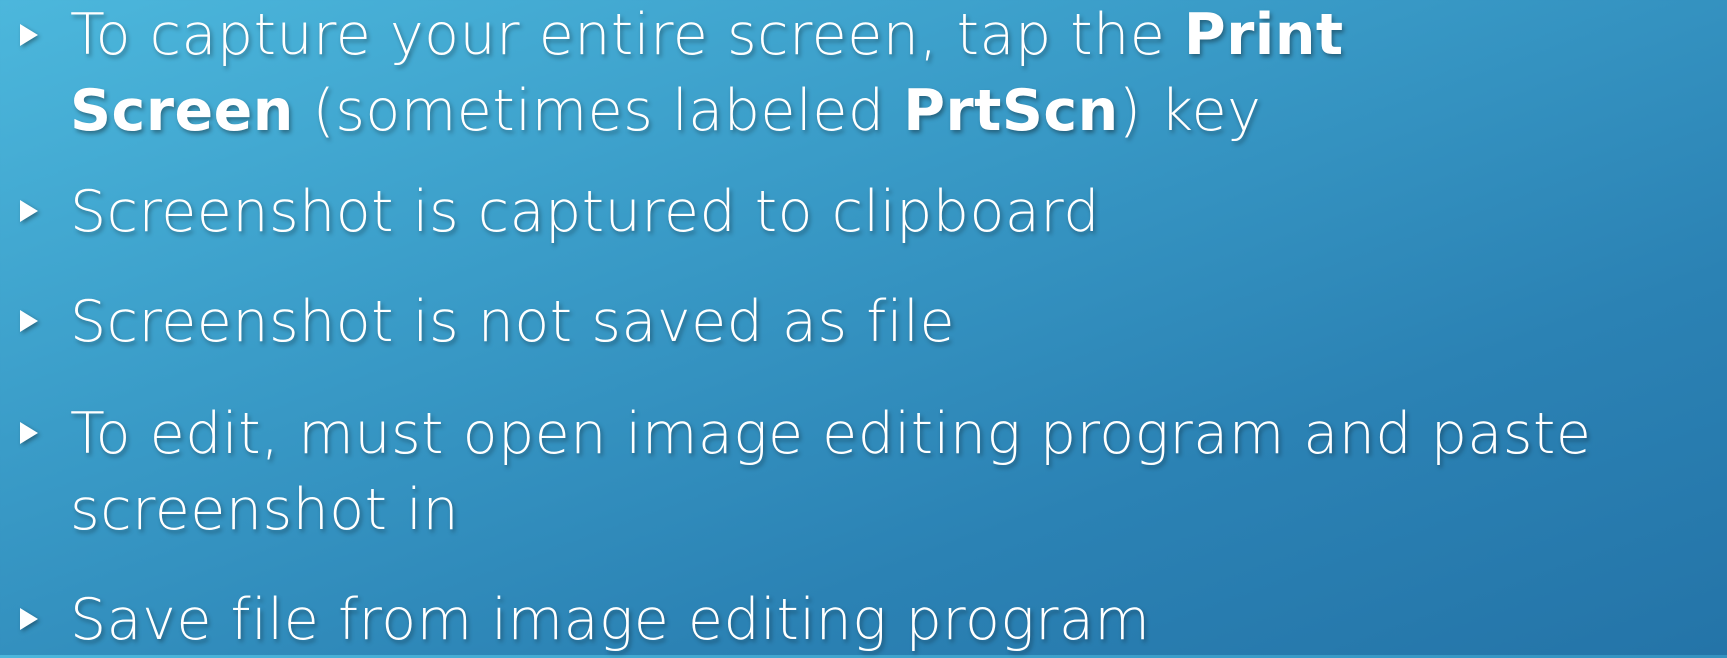 The height and width of the screenshot is (658, 1727). Describe the element at coordinates (627, 35) in the screenshot. I see `bullet-text-segment: To capture your entire screen, tap the` at that location.